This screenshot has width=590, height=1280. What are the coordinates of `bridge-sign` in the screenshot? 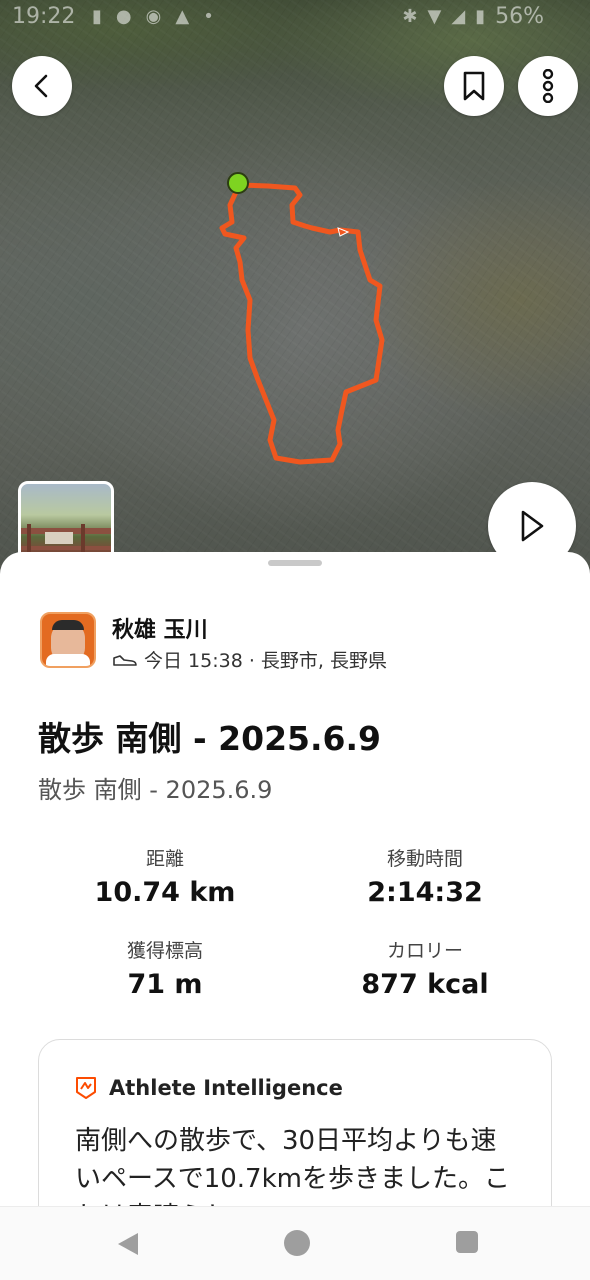 It's located at (59, 538).